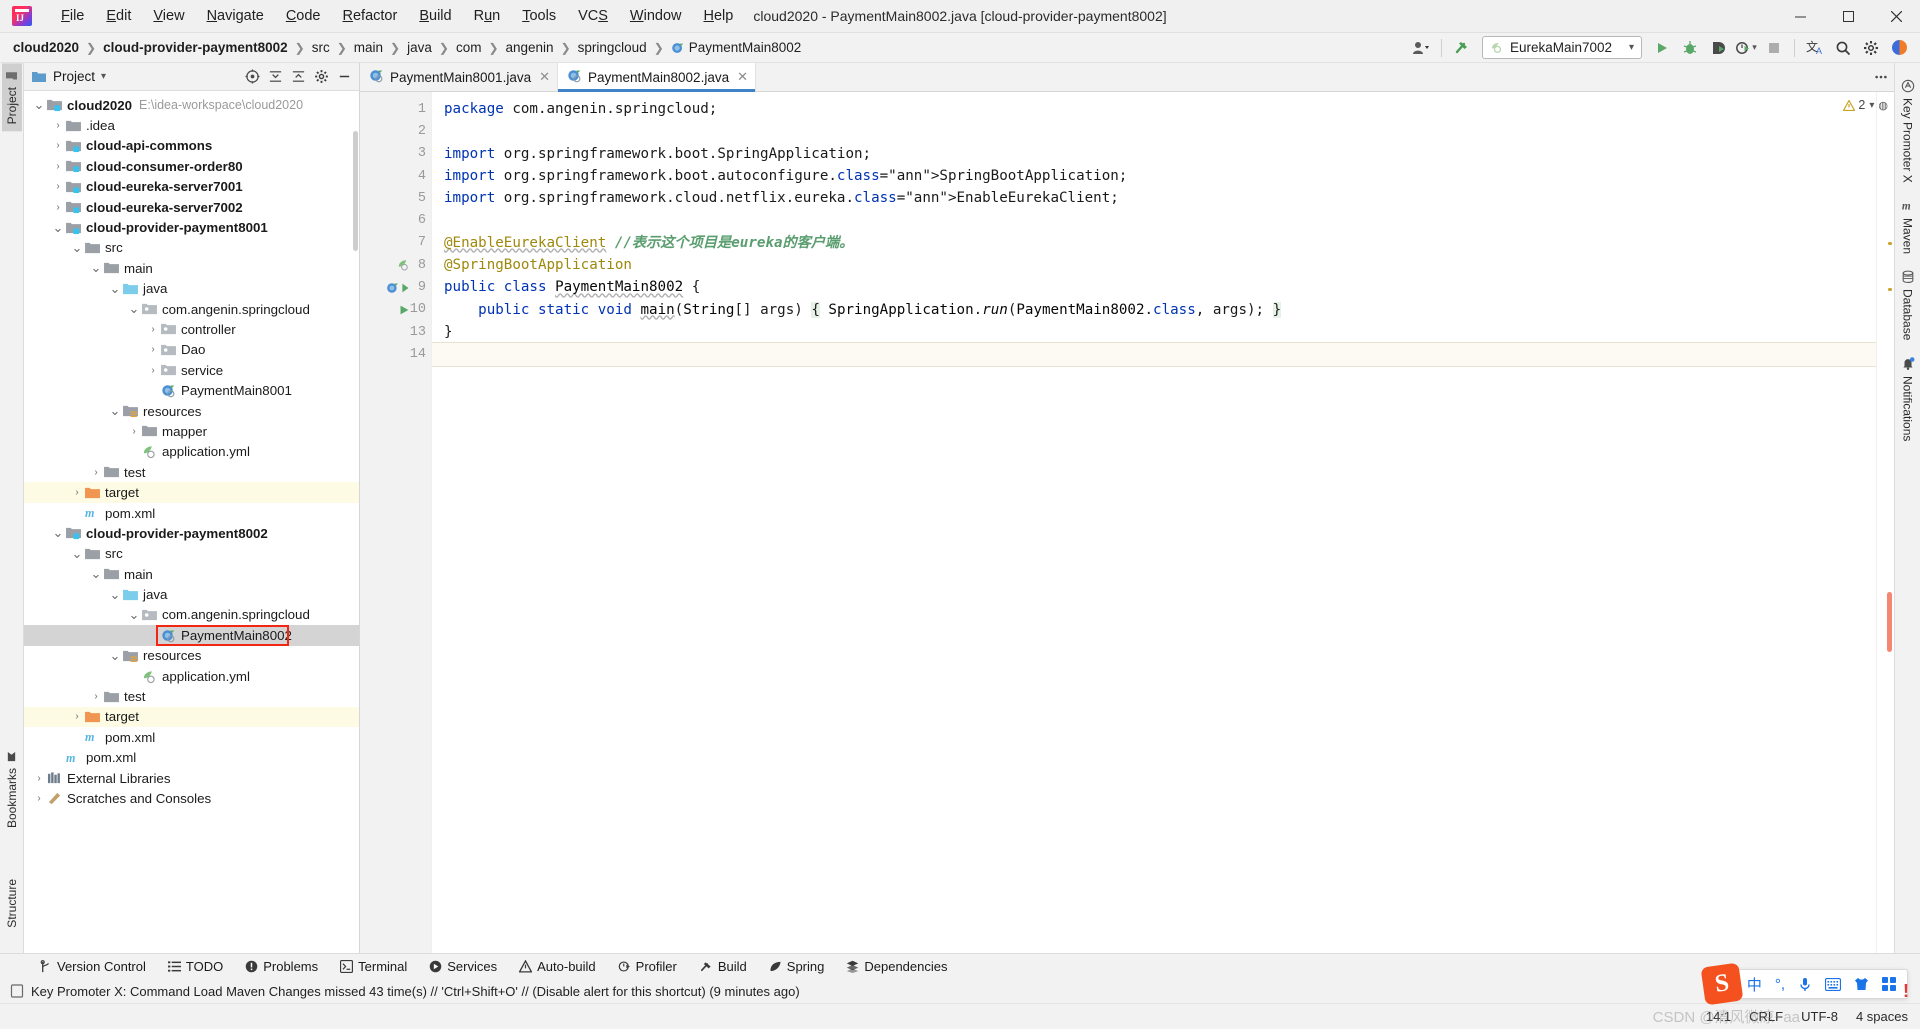  Describe the element at coordinates (435, 16) in the screenshot. I see `menu-build: Build` at that location.